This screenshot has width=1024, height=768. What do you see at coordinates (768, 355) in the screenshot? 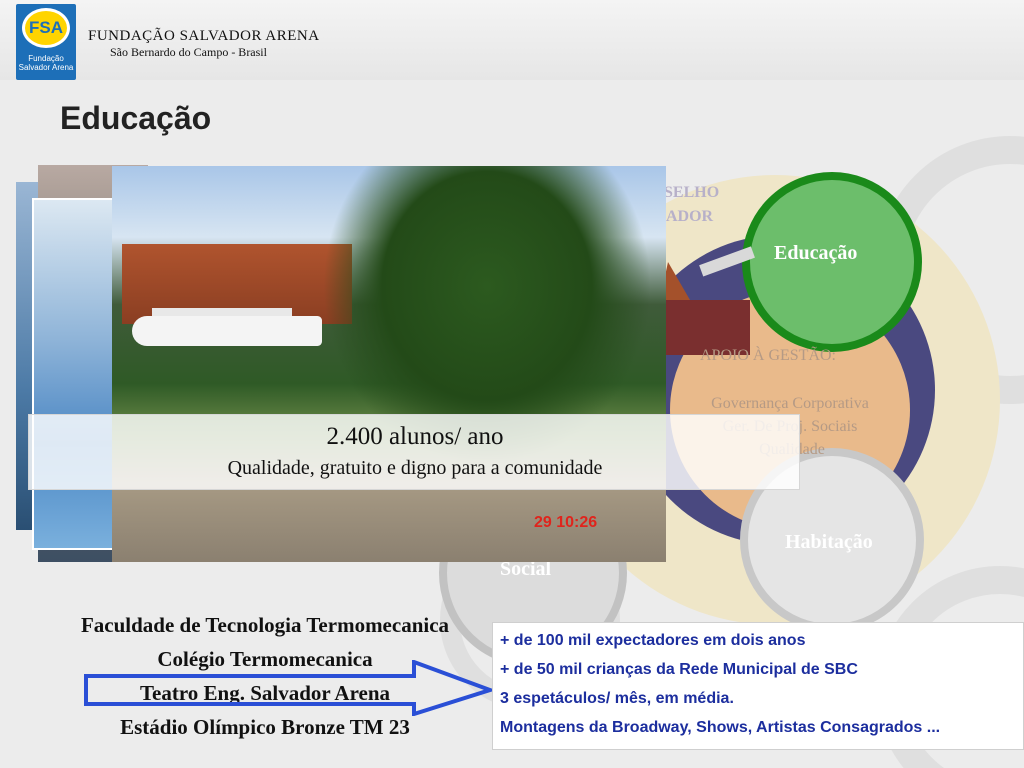
I see `support-label: APOIO À GESTÃO:` at bounding box center [768, 355].